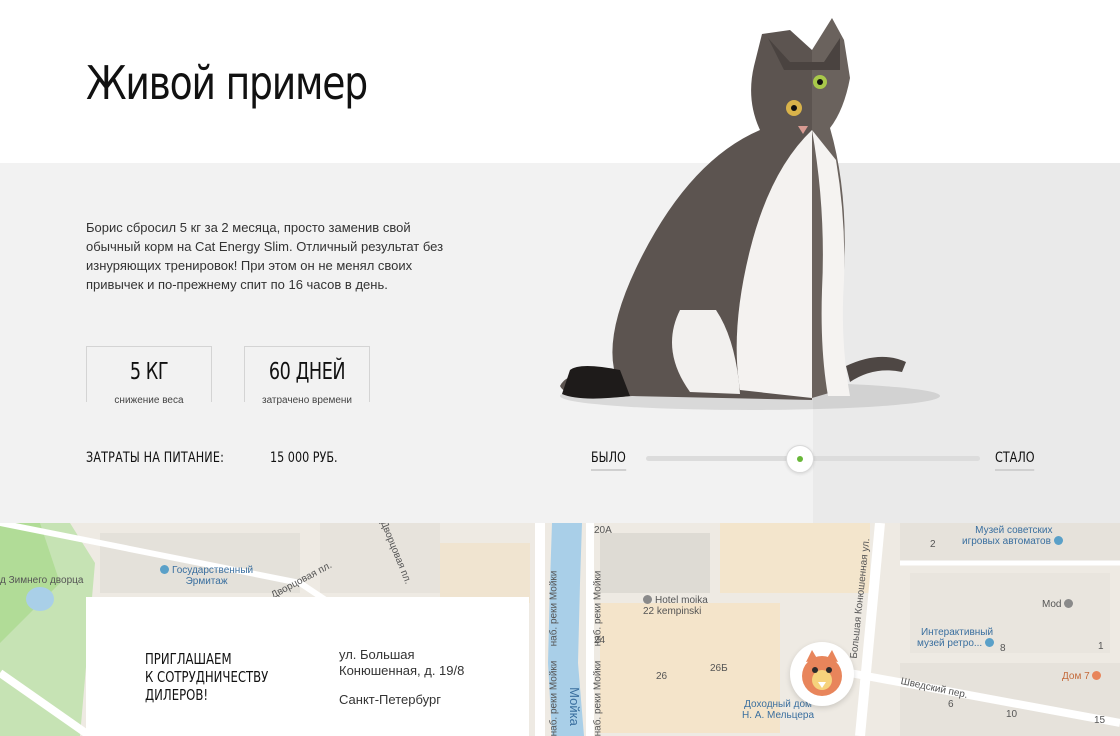 Image resolution: width=1120 pixels, height=736 pixels. What do you see at coordinates (390, 699) in the screenshot?
I see `office-city: Санкт-Петербург` at bounding box center [390, 699].